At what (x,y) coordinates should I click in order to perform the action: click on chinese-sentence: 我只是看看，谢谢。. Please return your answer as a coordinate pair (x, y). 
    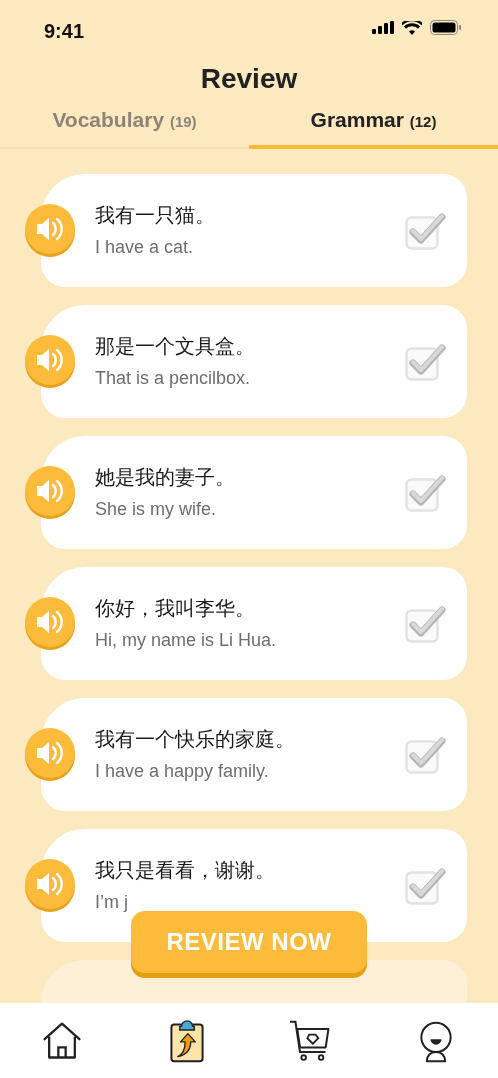
    Looking at the image, I should click on (185, 869).